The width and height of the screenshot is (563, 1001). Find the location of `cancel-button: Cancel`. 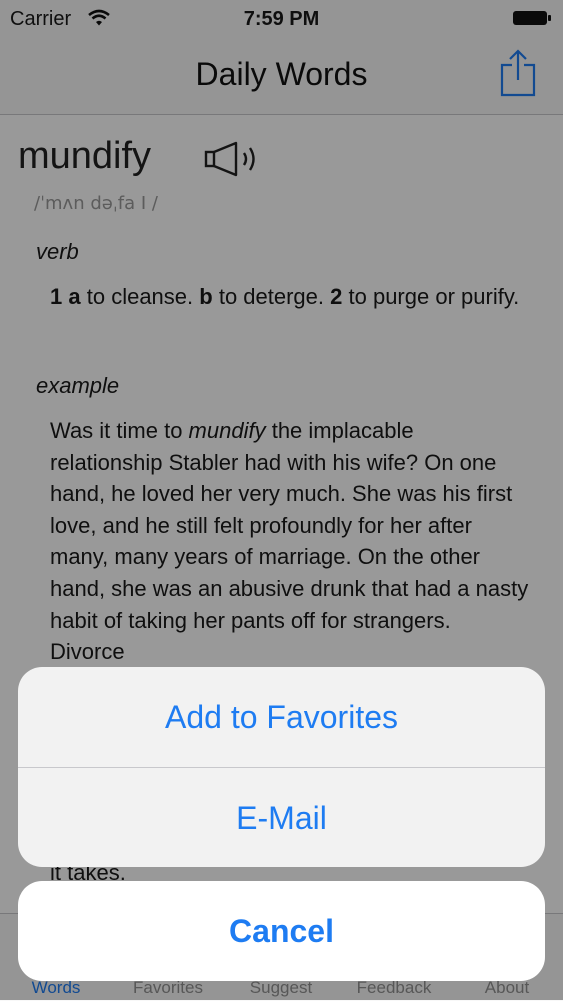

cancel-button: Cancel is located at coordinates (281, 931).